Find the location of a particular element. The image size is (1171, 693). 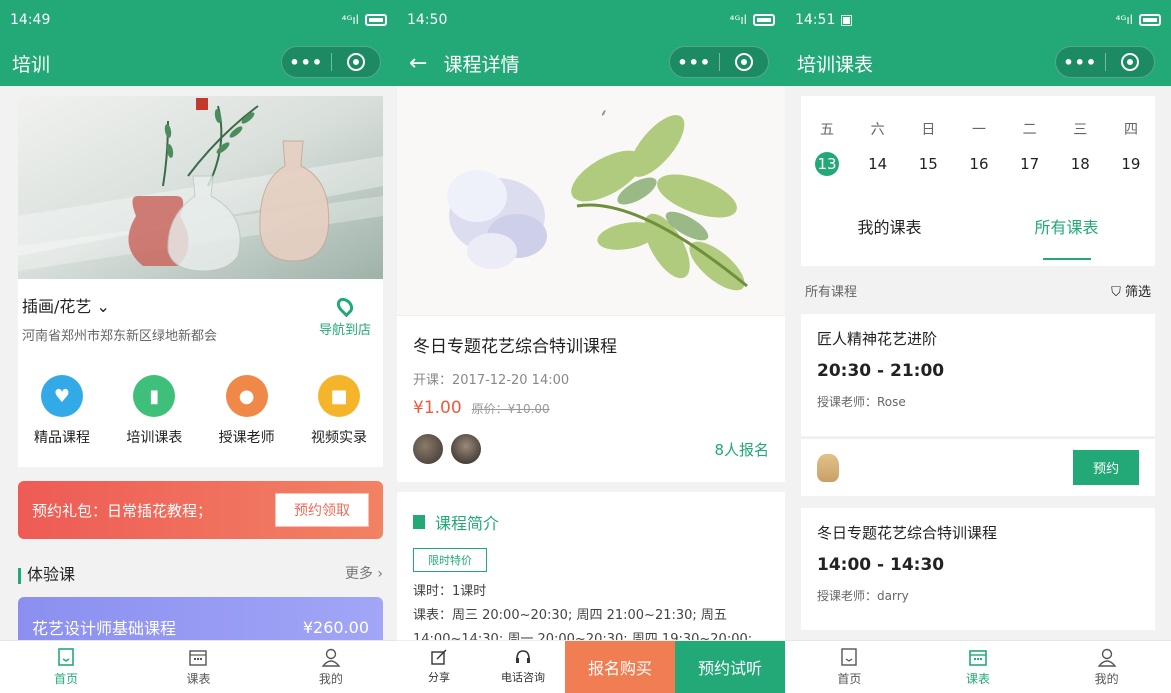

date-cell: 19 is located at coordinates (1131, 164).